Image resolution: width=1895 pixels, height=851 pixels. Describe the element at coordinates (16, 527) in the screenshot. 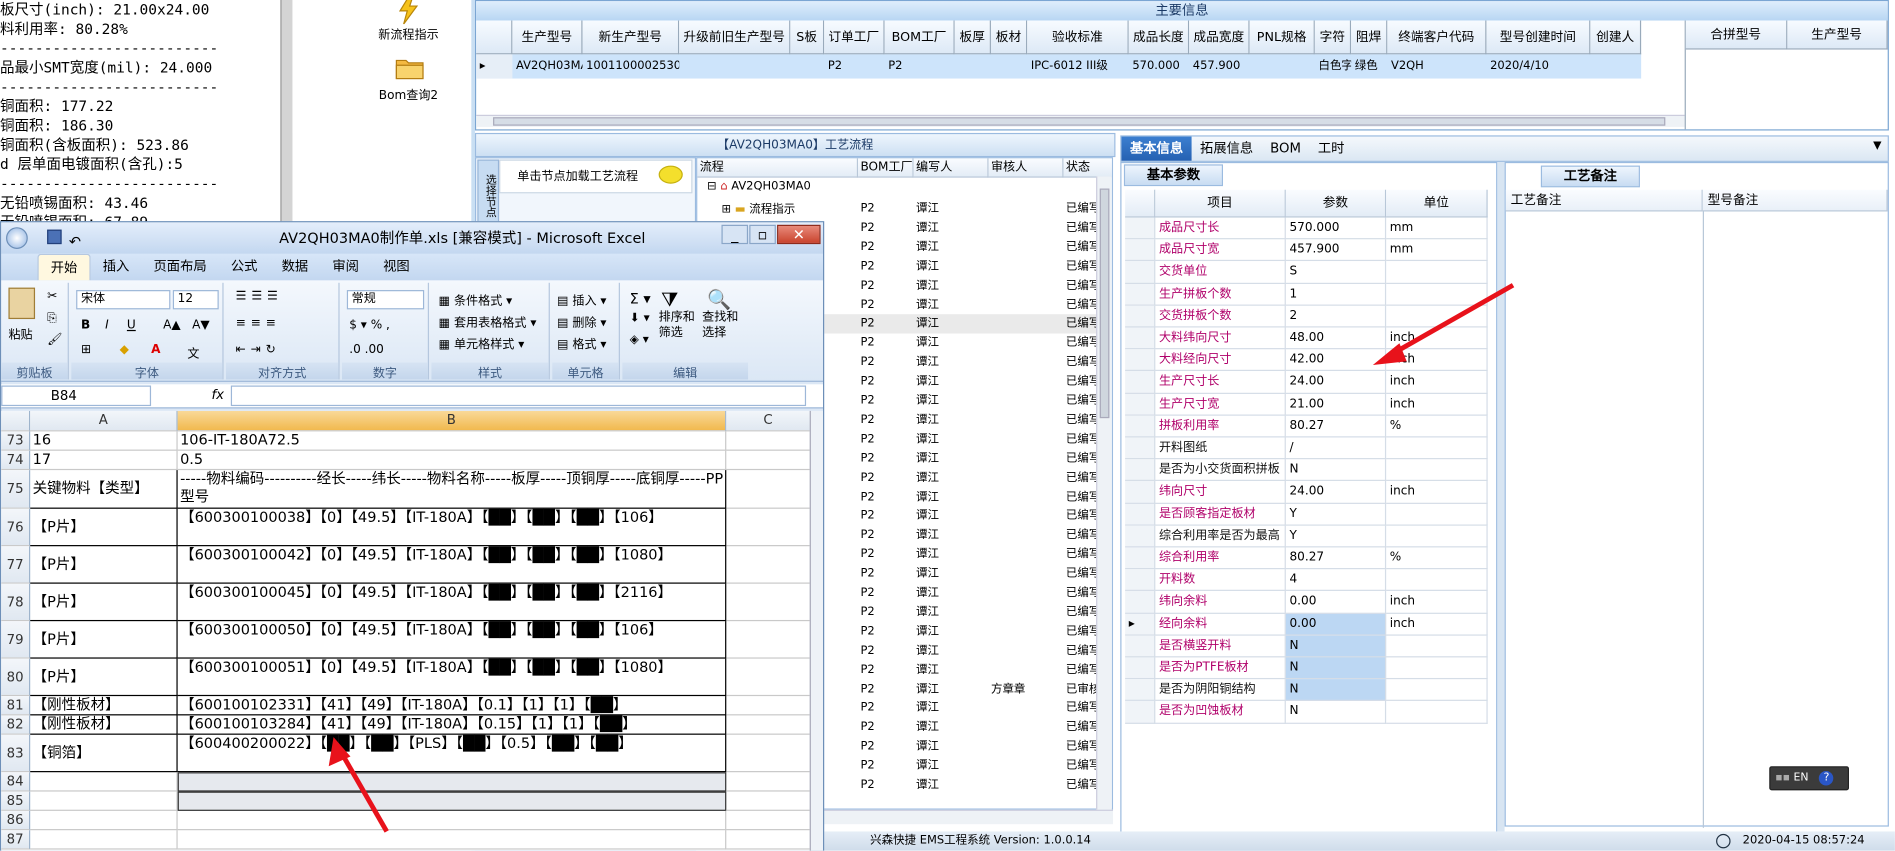

I see `row-number: 76` at that location.